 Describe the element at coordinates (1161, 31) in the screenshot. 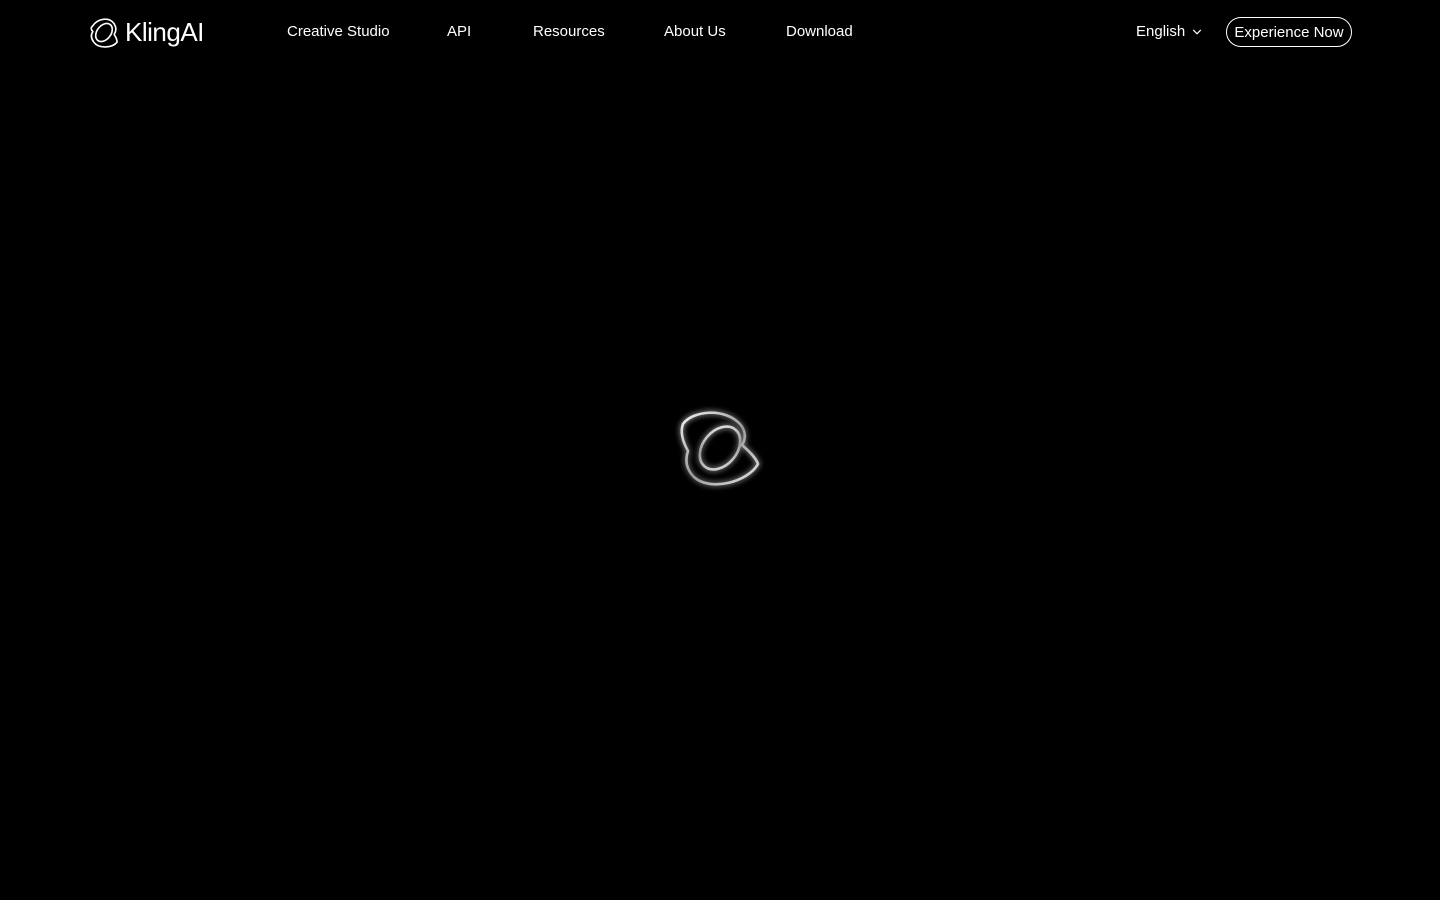

I see `language-label: English` at that location.